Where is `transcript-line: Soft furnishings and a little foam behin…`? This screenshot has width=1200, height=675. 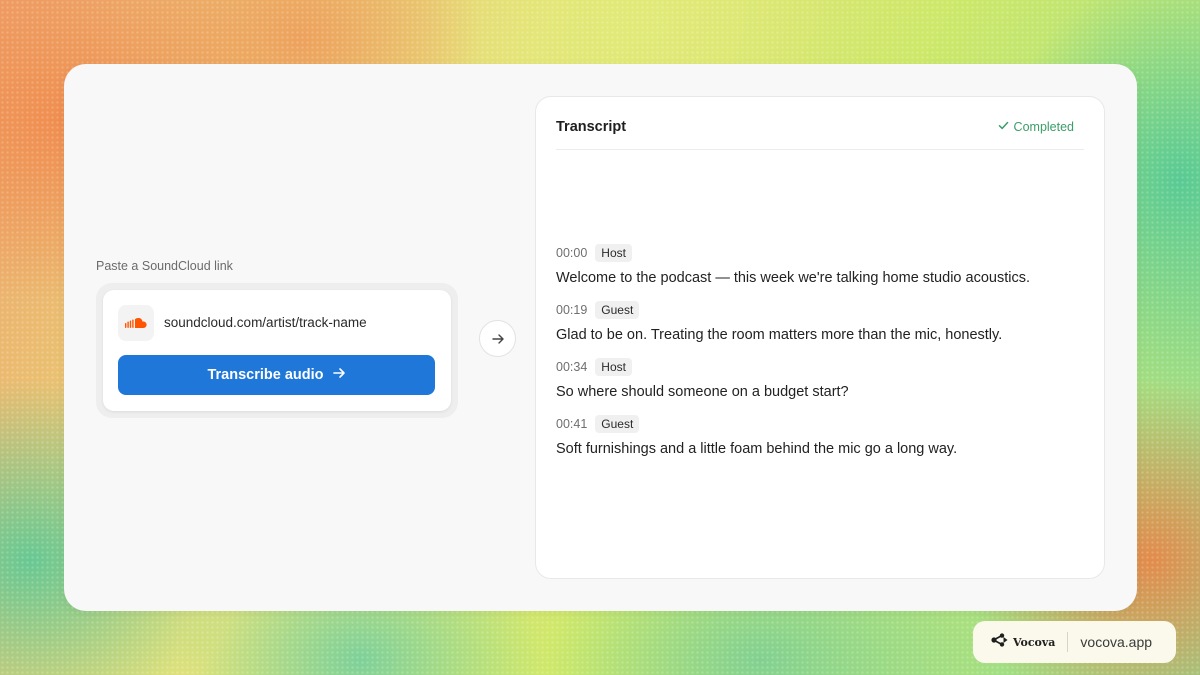
transcript-line: Soft furnishings and a little foam behin… is located at coordinates (757, 449).